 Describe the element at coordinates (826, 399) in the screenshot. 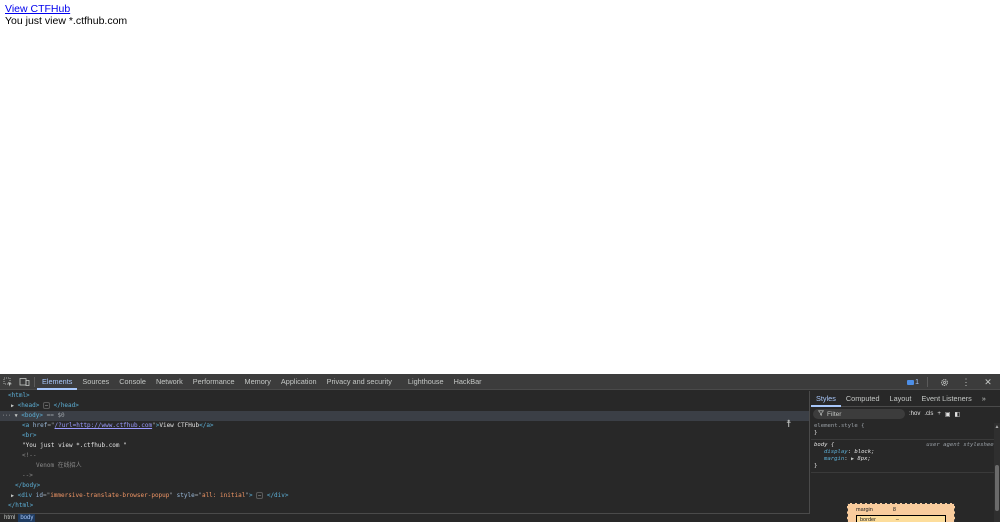

I see `tab-styles: Styles` at that location.